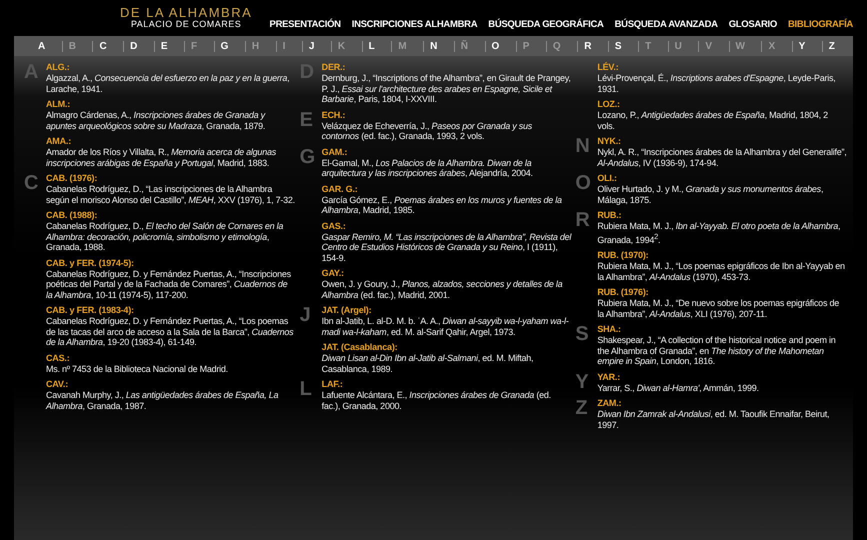  What do you see at coordinates (102, 46) in the screenshot?
I see `letter-link: C` at bounding box center [102, 46].